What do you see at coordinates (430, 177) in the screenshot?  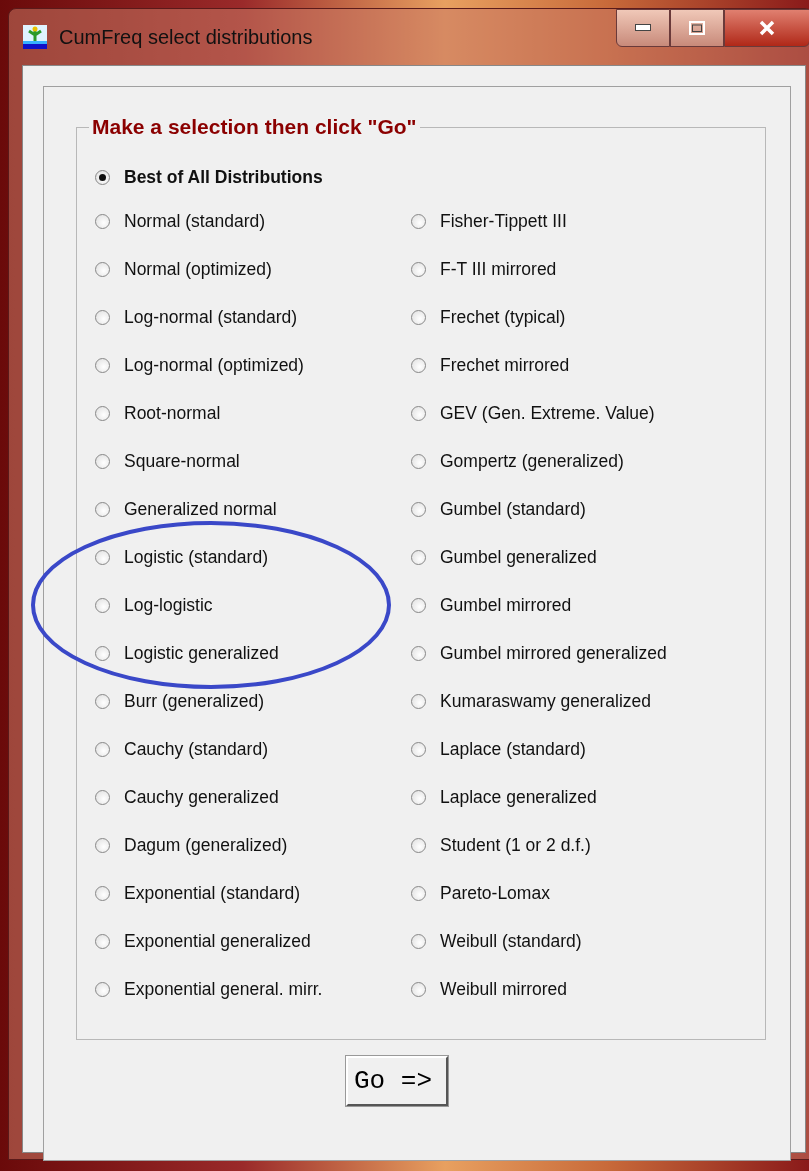 I see `radio-option: Best of All Distributions` at bounding box center [430, 177].